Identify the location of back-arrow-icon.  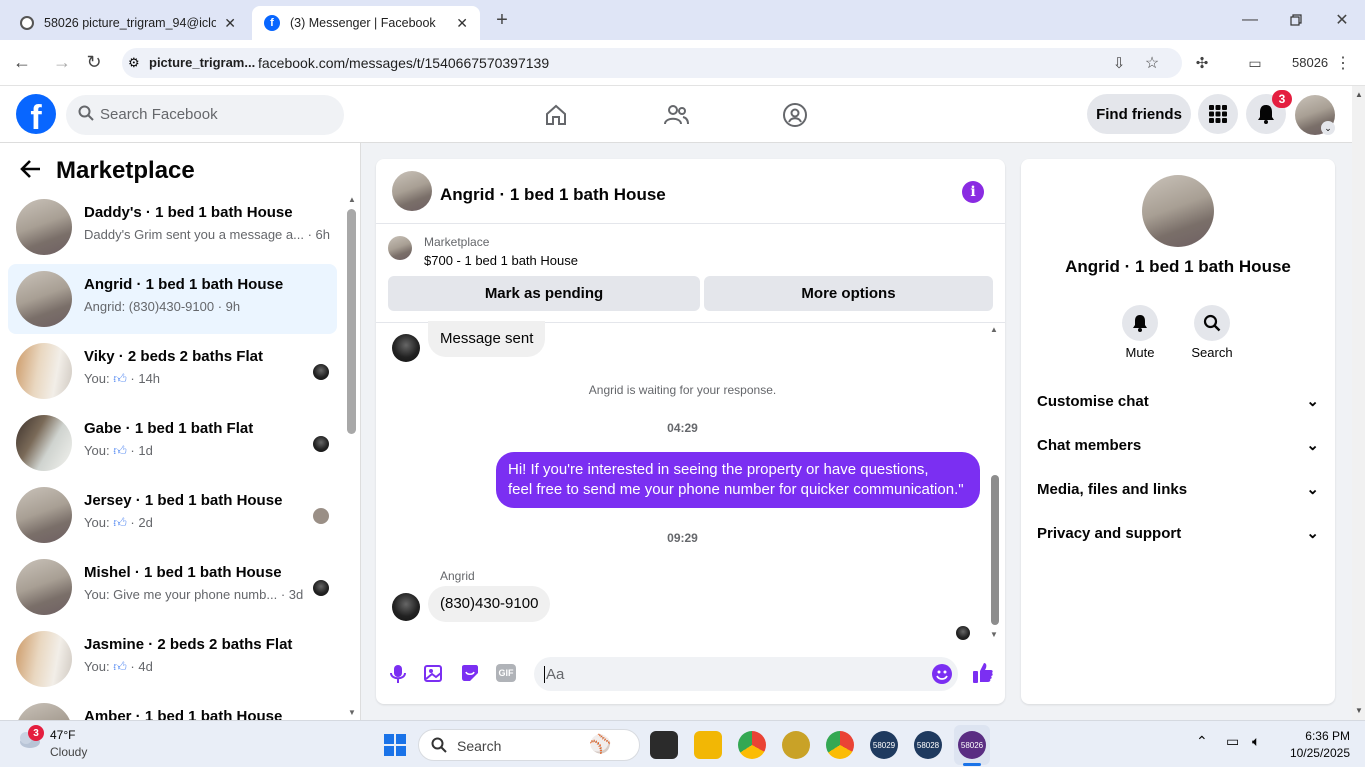
(31, 172).